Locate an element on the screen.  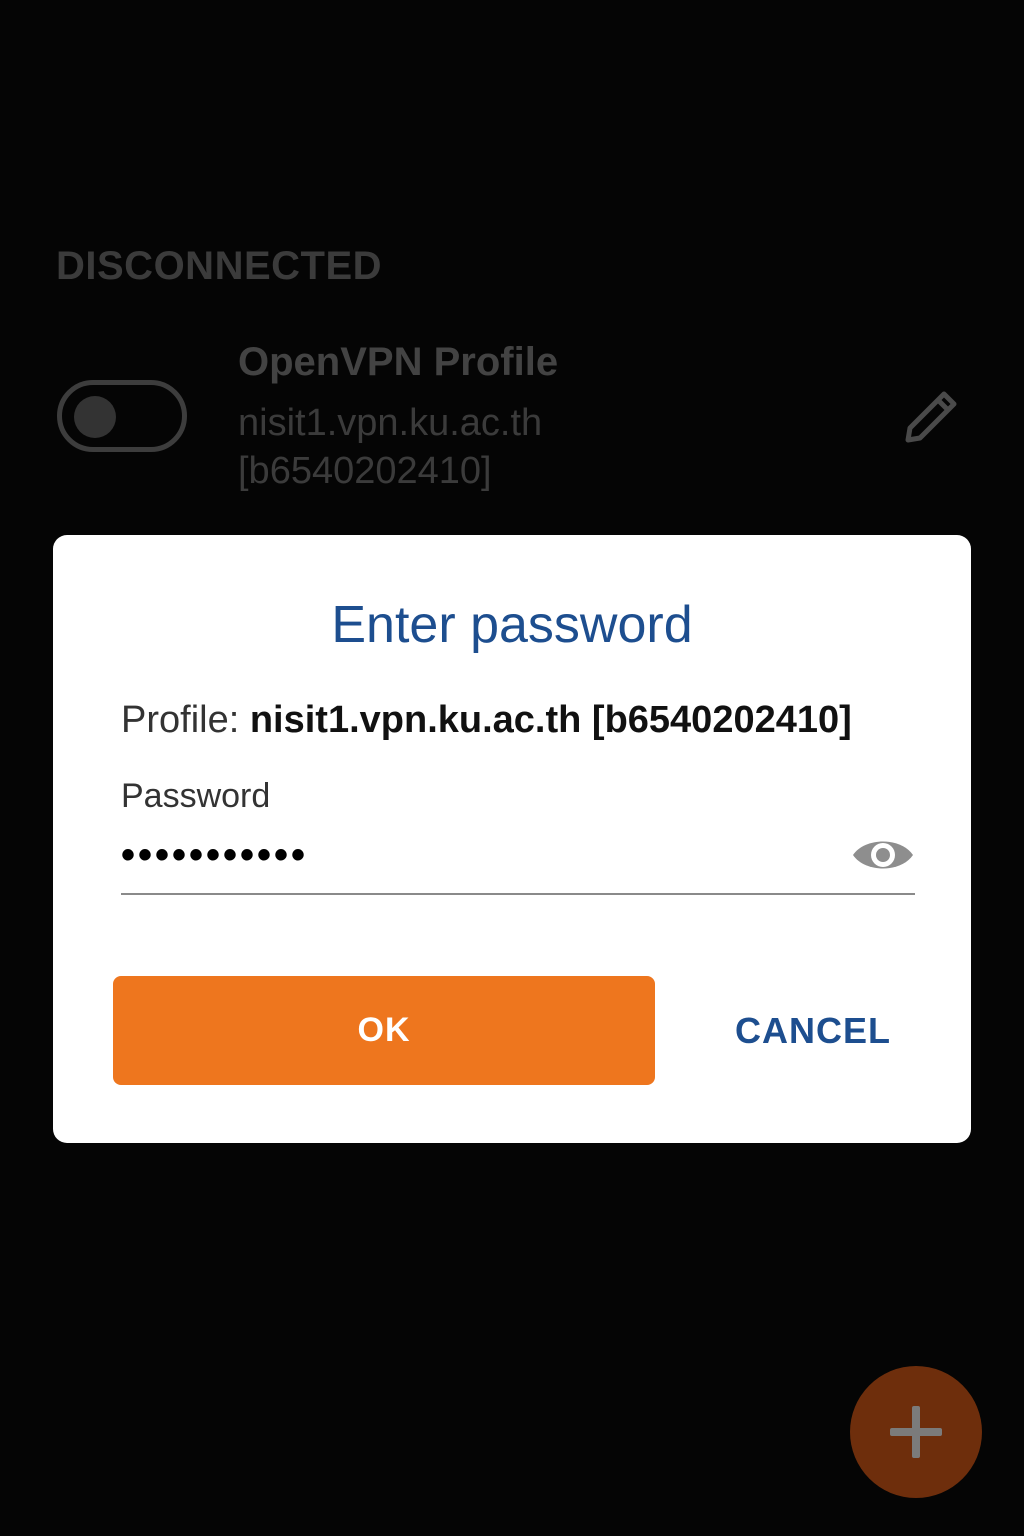
plus-icon is located at coordinates (916, 1432).